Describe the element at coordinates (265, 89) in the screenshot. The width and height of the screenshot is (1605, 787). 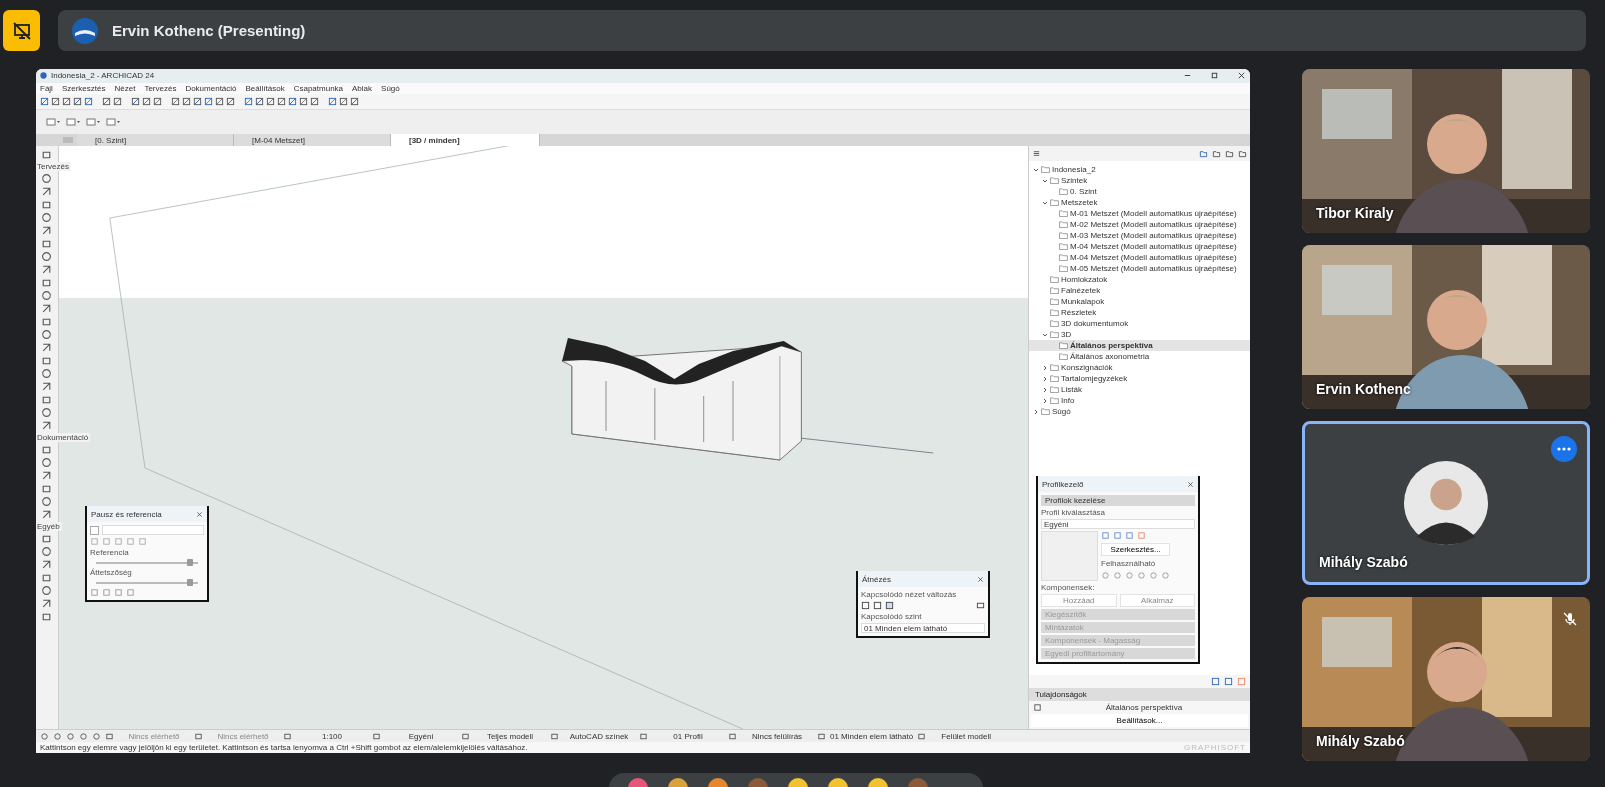
I see `menu-item: Beállítások` at that location.